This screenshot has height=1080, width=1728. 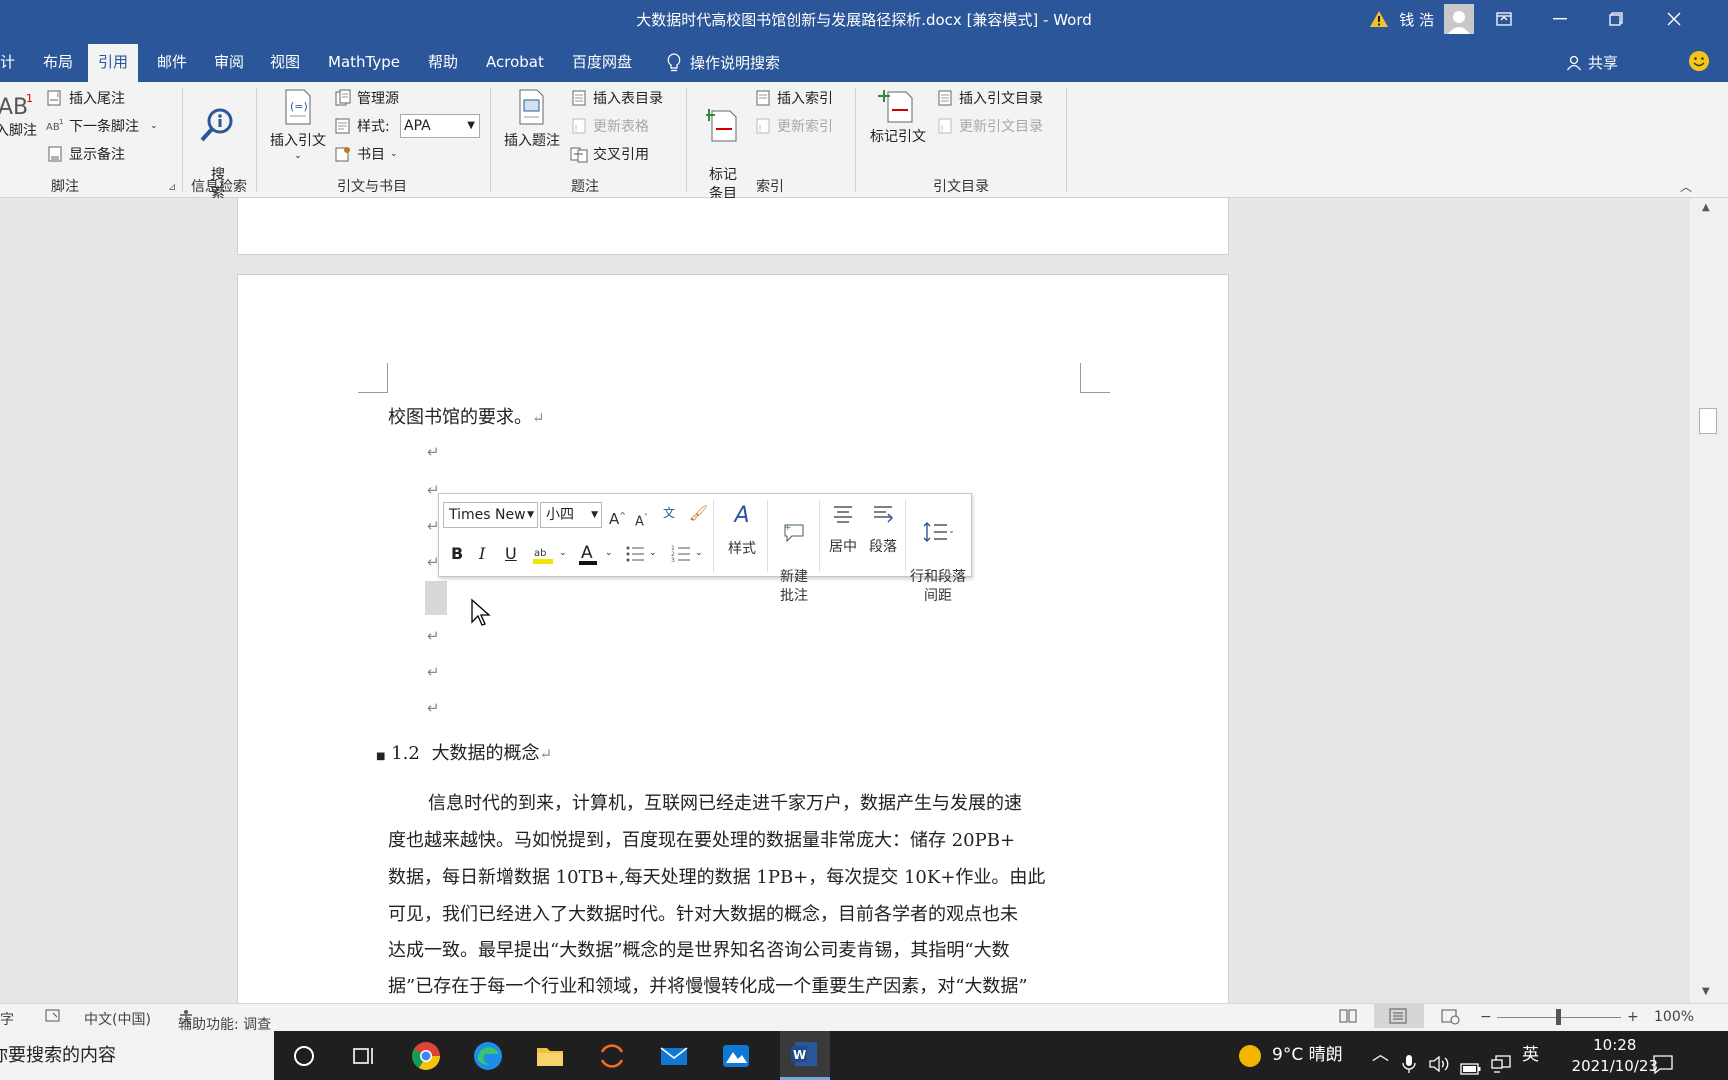 What do you see at coordinates (1709, 600) in the screenshot?
I see `vertical-scrollbar: ▲ ▼` at bounding box center [1709, 600].